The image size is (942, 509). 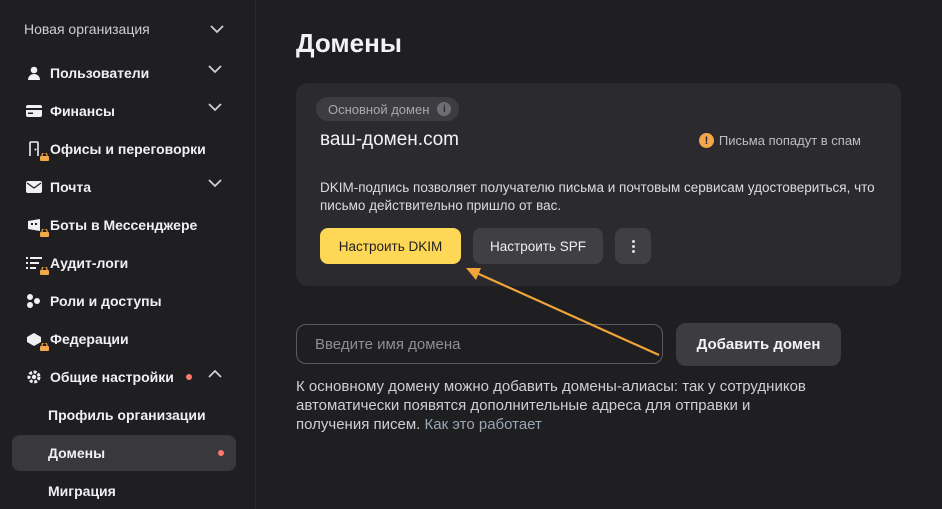 I want to click on spam-warning-text: Письма попадут в спам, so click(x=789, y=140).